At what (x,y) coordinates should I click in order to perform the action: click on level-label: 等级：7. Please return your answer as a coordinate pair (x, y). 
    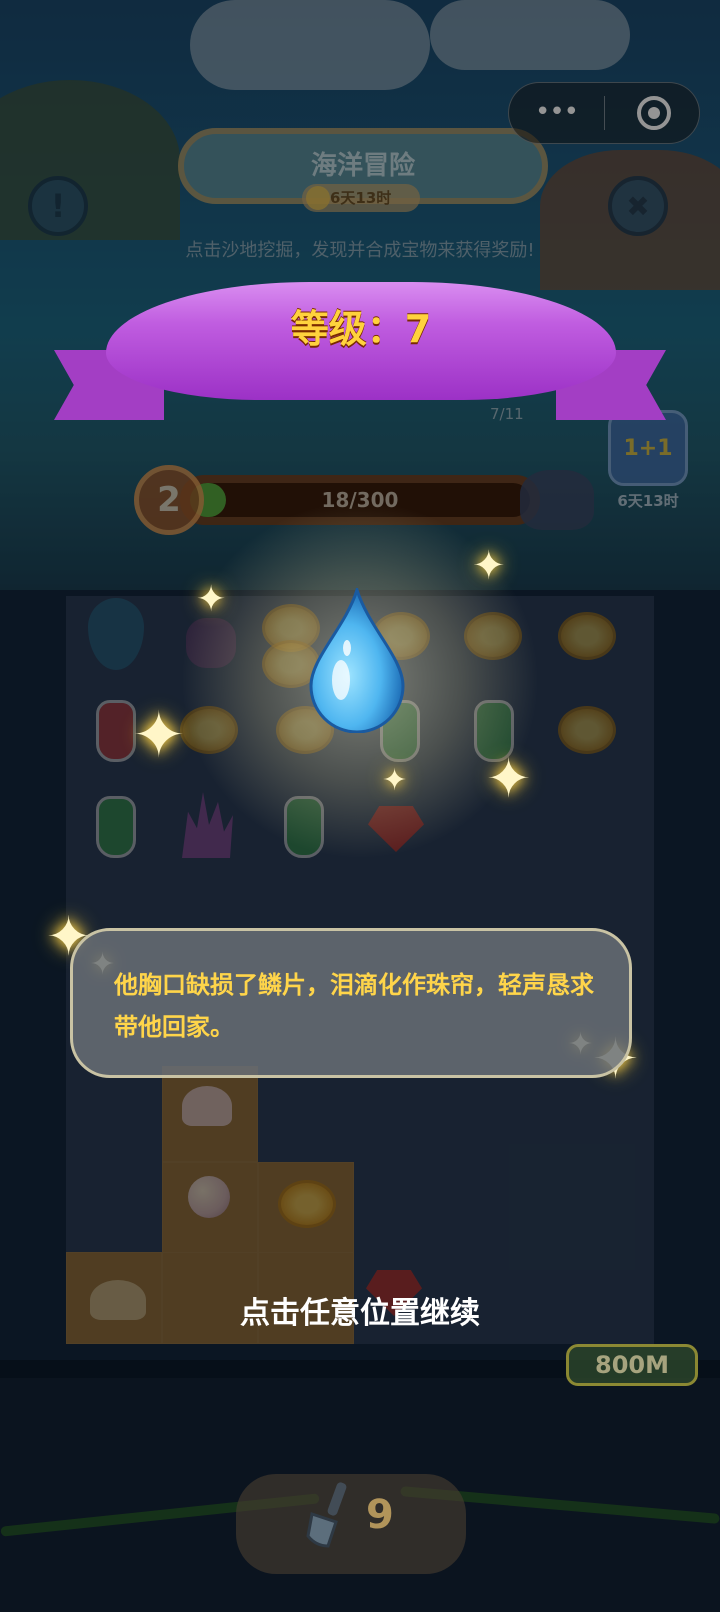
    Looking at the image, I should click on (361, 329).